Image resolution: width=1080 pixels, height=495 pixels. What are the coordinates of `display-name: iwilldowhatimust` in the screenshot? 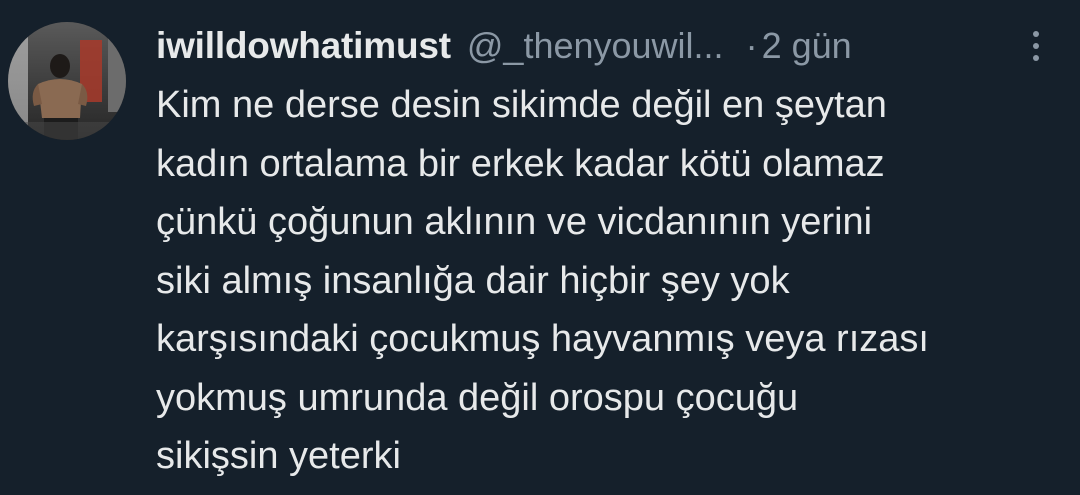 It's located at (303, 46).